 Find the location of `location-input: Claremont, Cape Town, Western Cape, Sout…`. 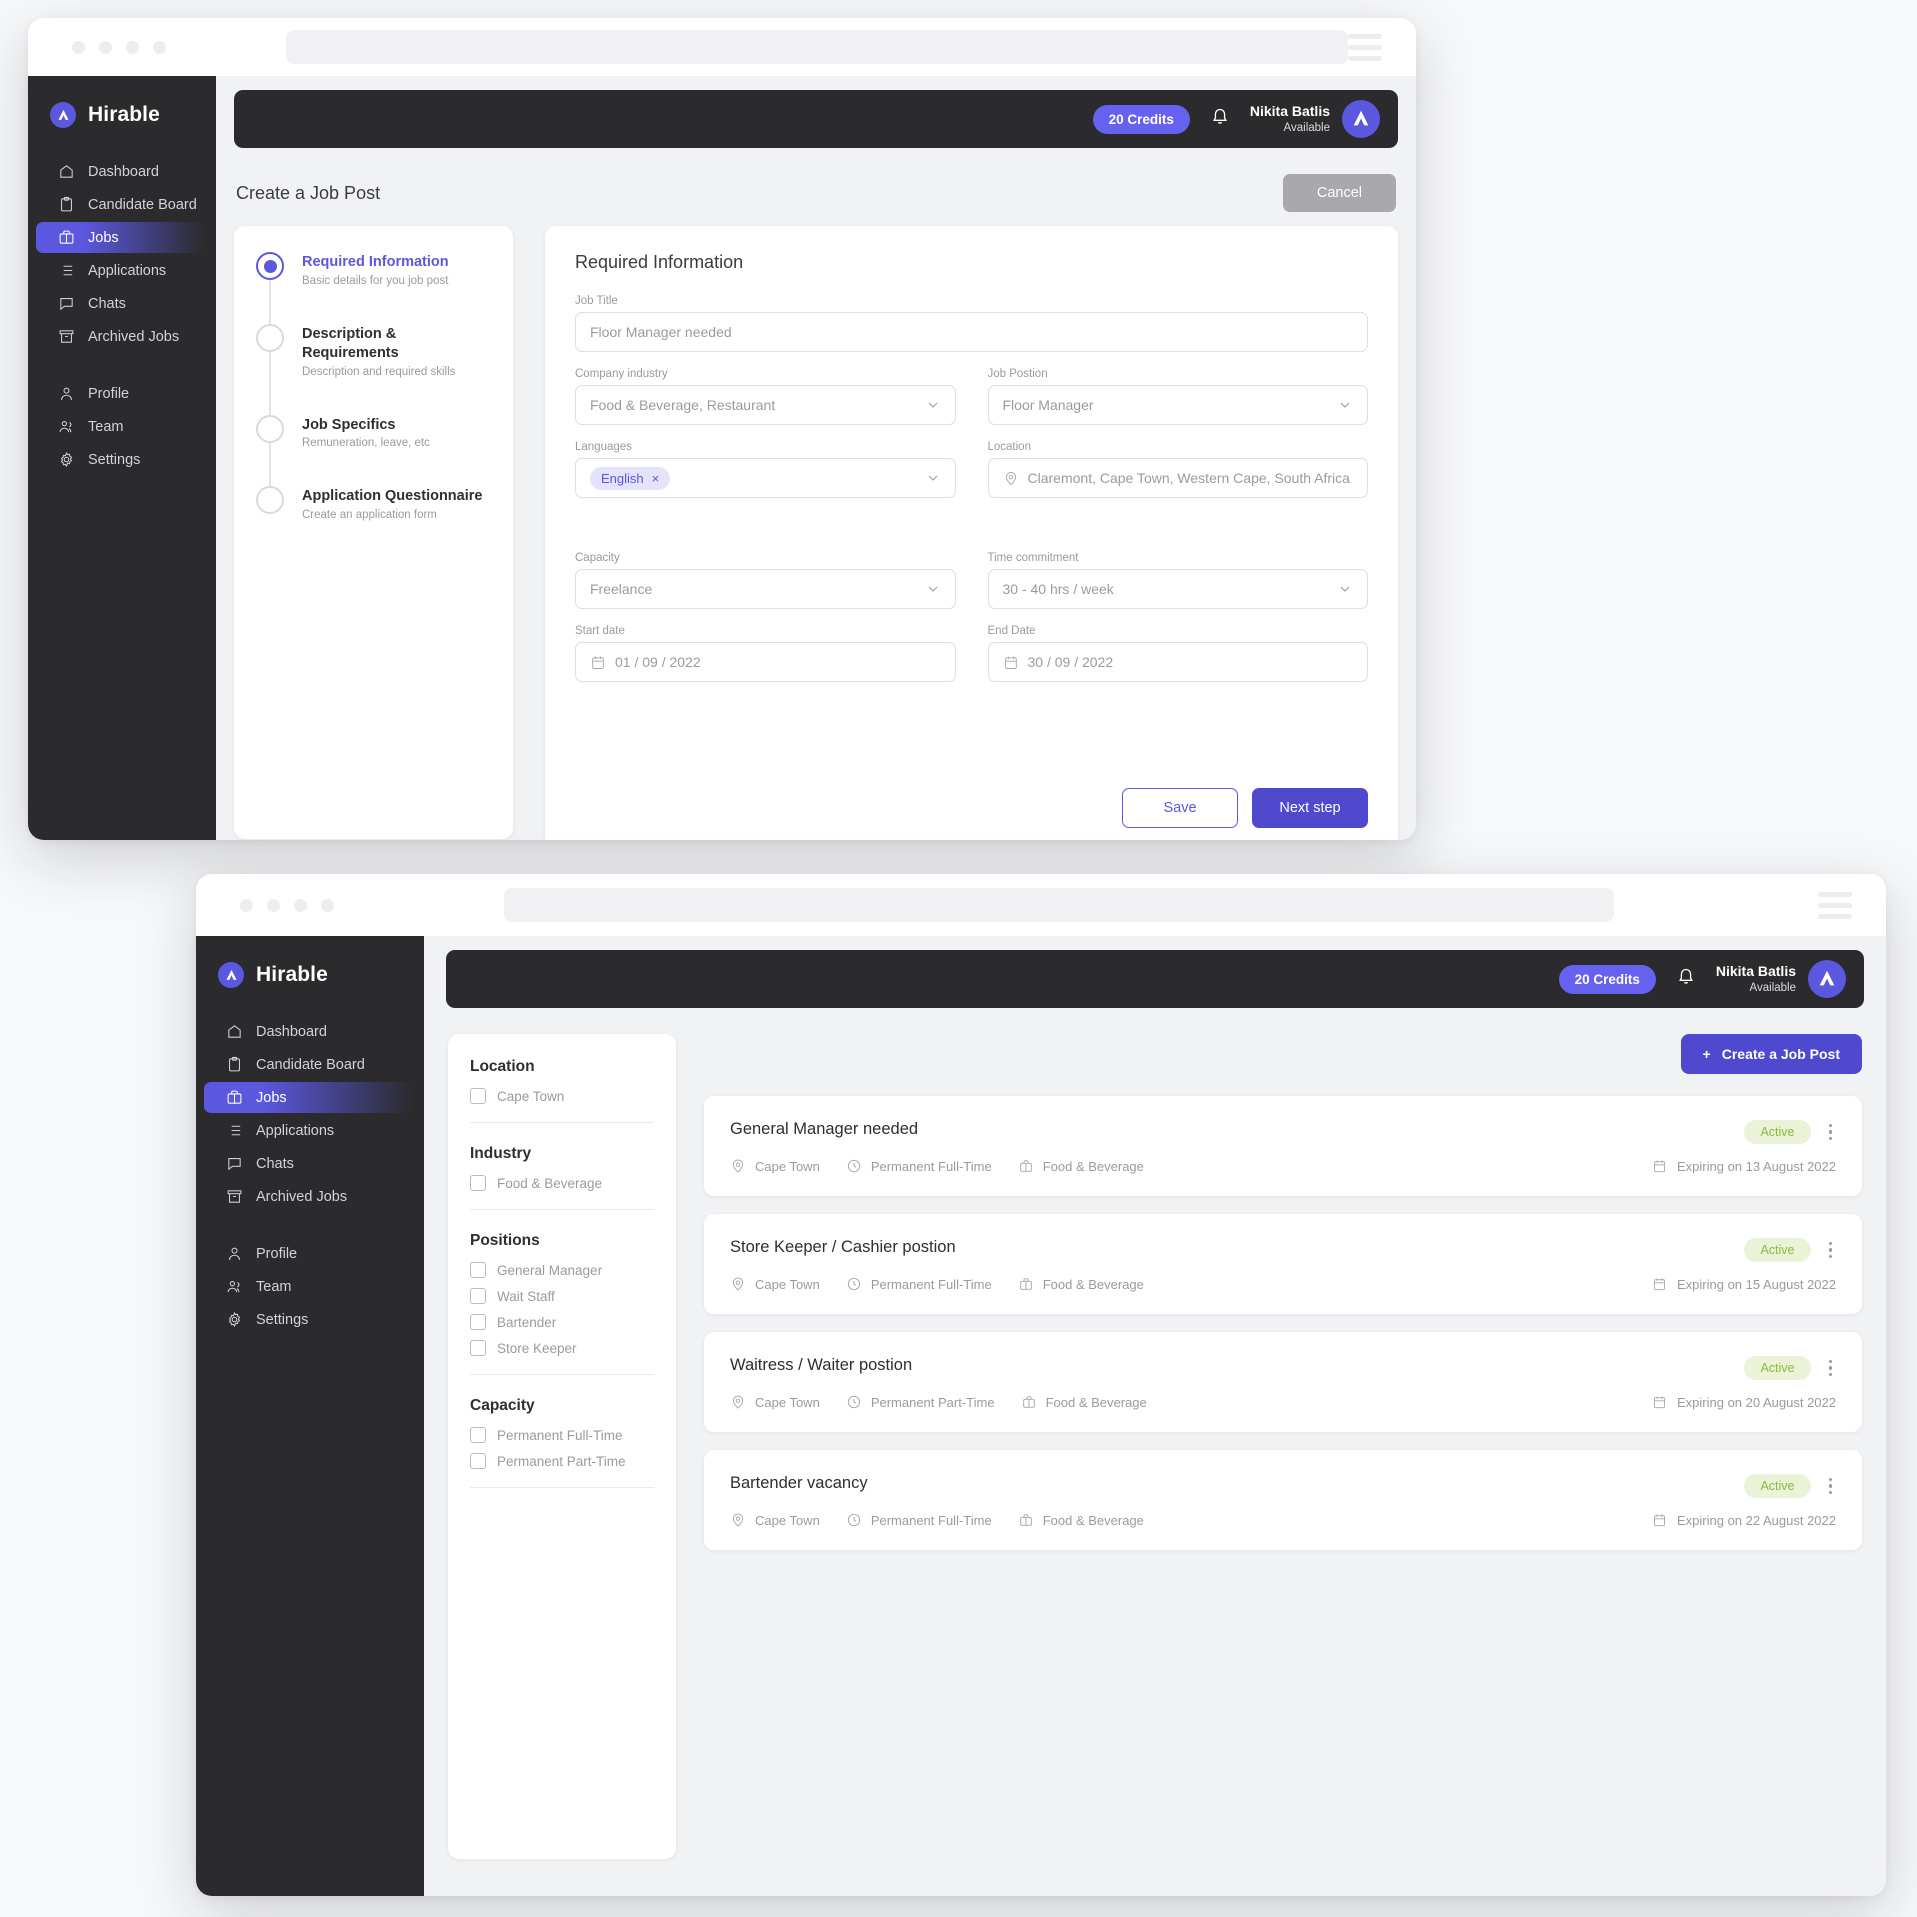

location-input: Claremont, Cape Town, Western Cape, Sout… is located at coordinates (1177, 478).